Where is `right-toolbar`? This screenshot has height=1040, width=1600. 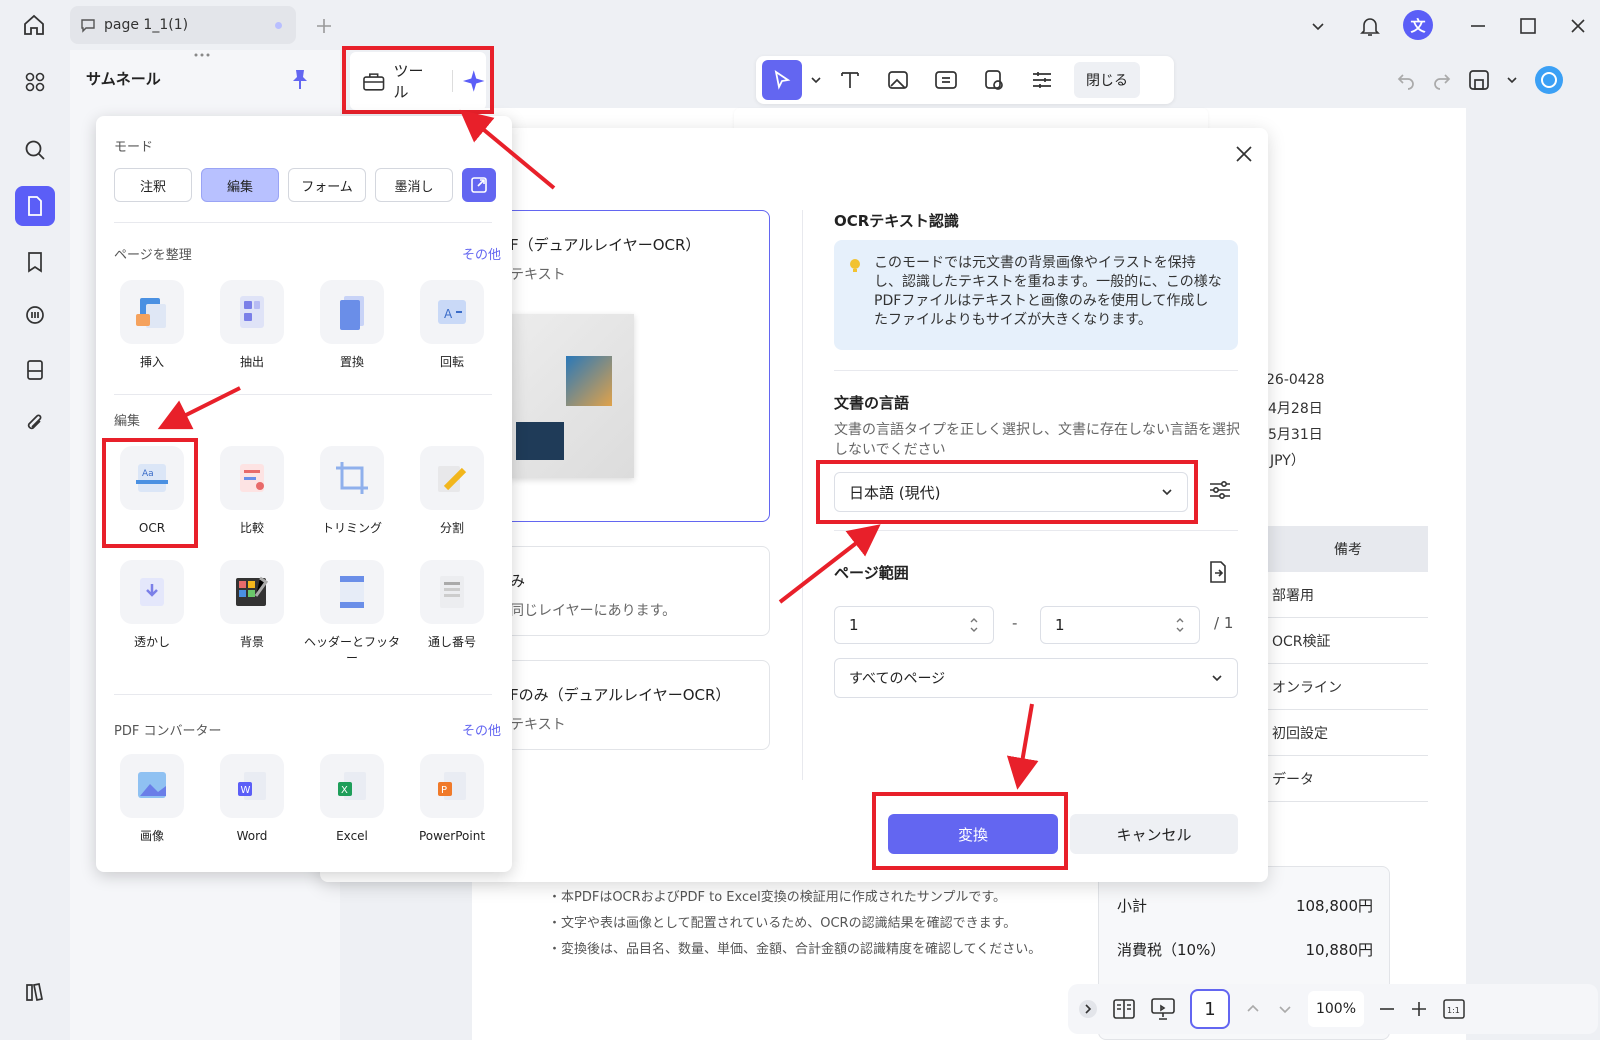 right-toolbar is located at coordinates (1486, 80).